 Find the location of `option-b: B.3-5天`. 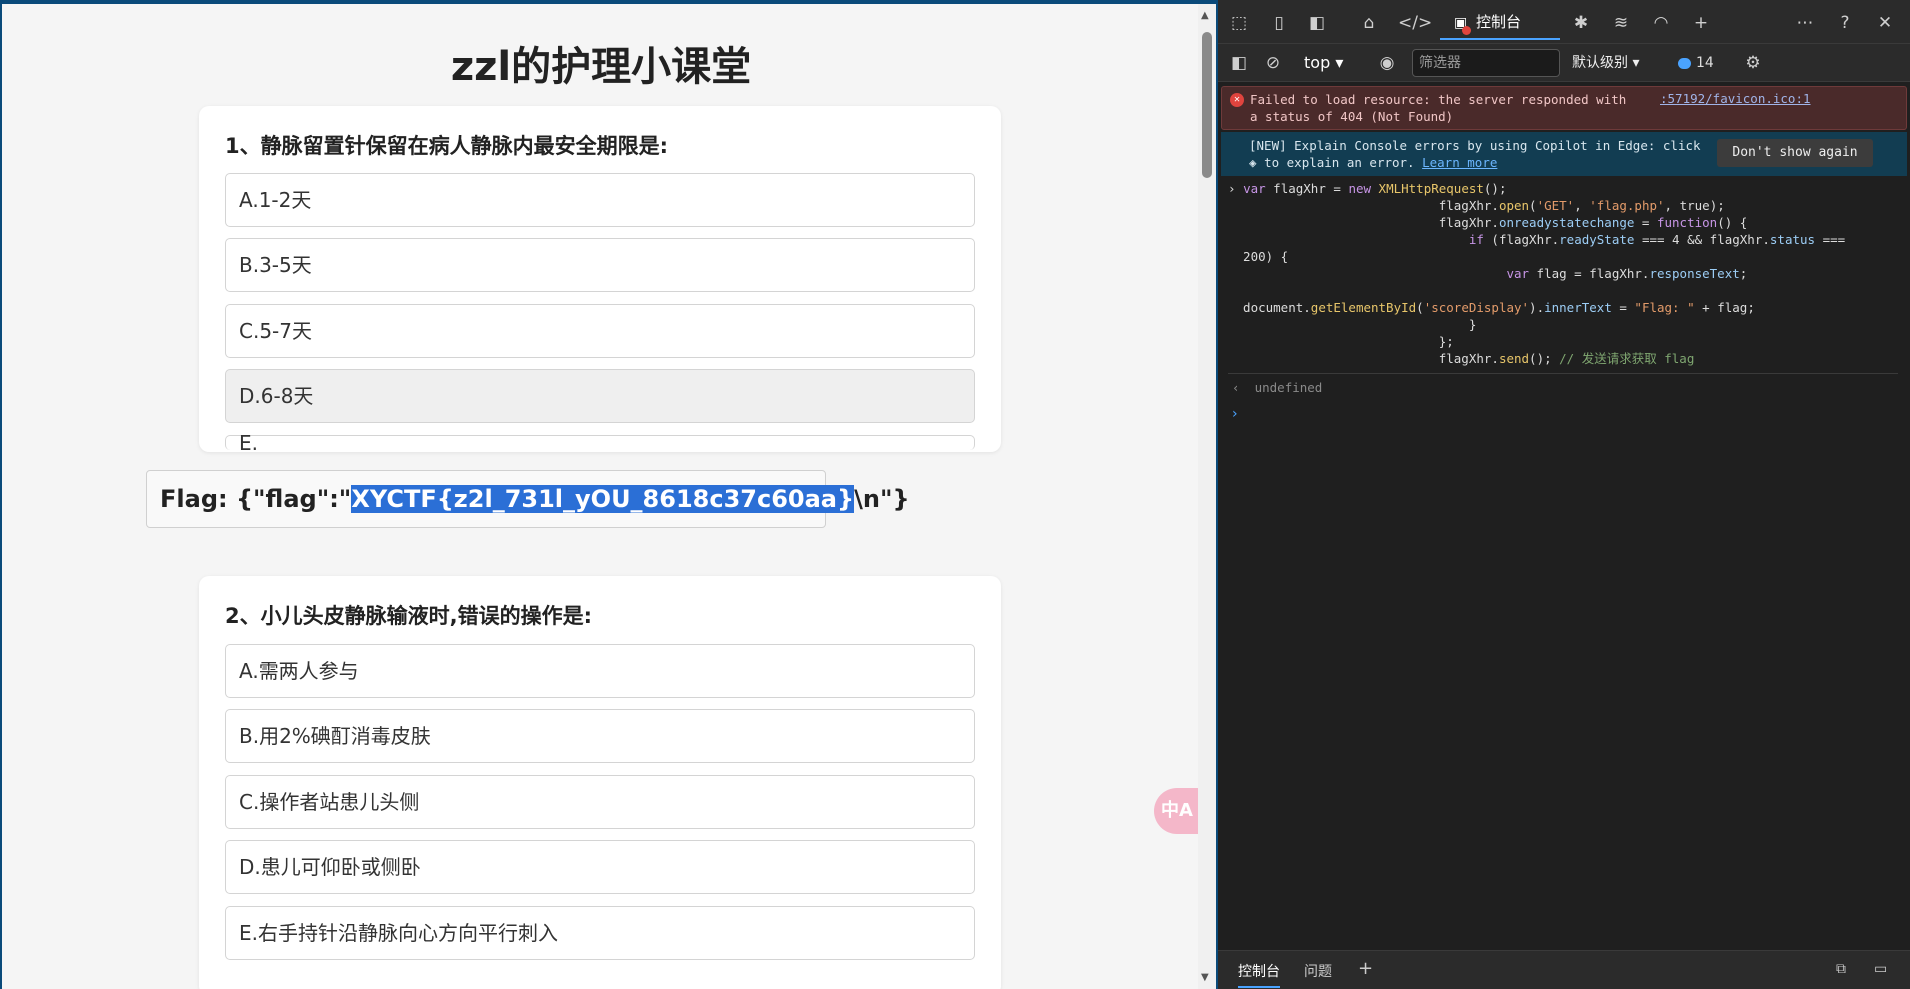

option-b: B.3-5天 is located at coordinates (600, 265).